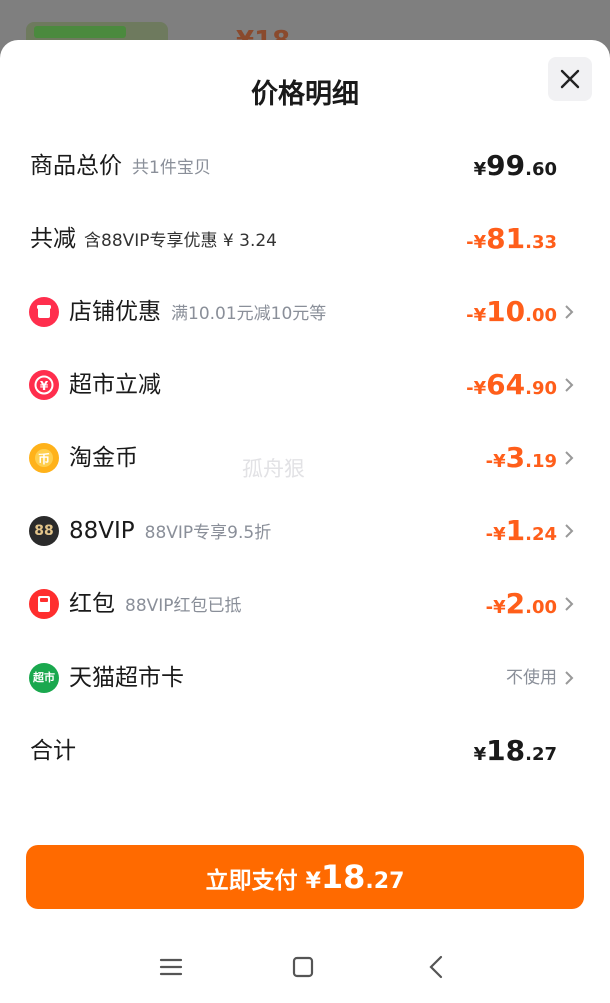 The height and width of the screenshot is (1003, 610). I want to click on row-88vip: 88 88VIP 88VIP专享9.5折 -¥1.24, so click(305, 531).